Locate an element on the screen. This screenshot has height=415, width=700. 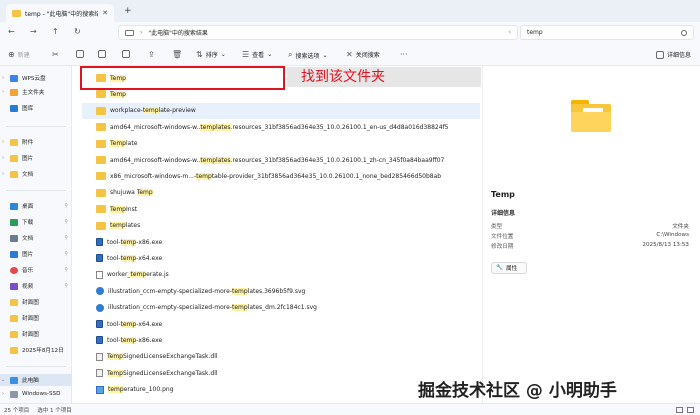
sidebar-item-label: 封面图 is located at coordinates (30, 319).